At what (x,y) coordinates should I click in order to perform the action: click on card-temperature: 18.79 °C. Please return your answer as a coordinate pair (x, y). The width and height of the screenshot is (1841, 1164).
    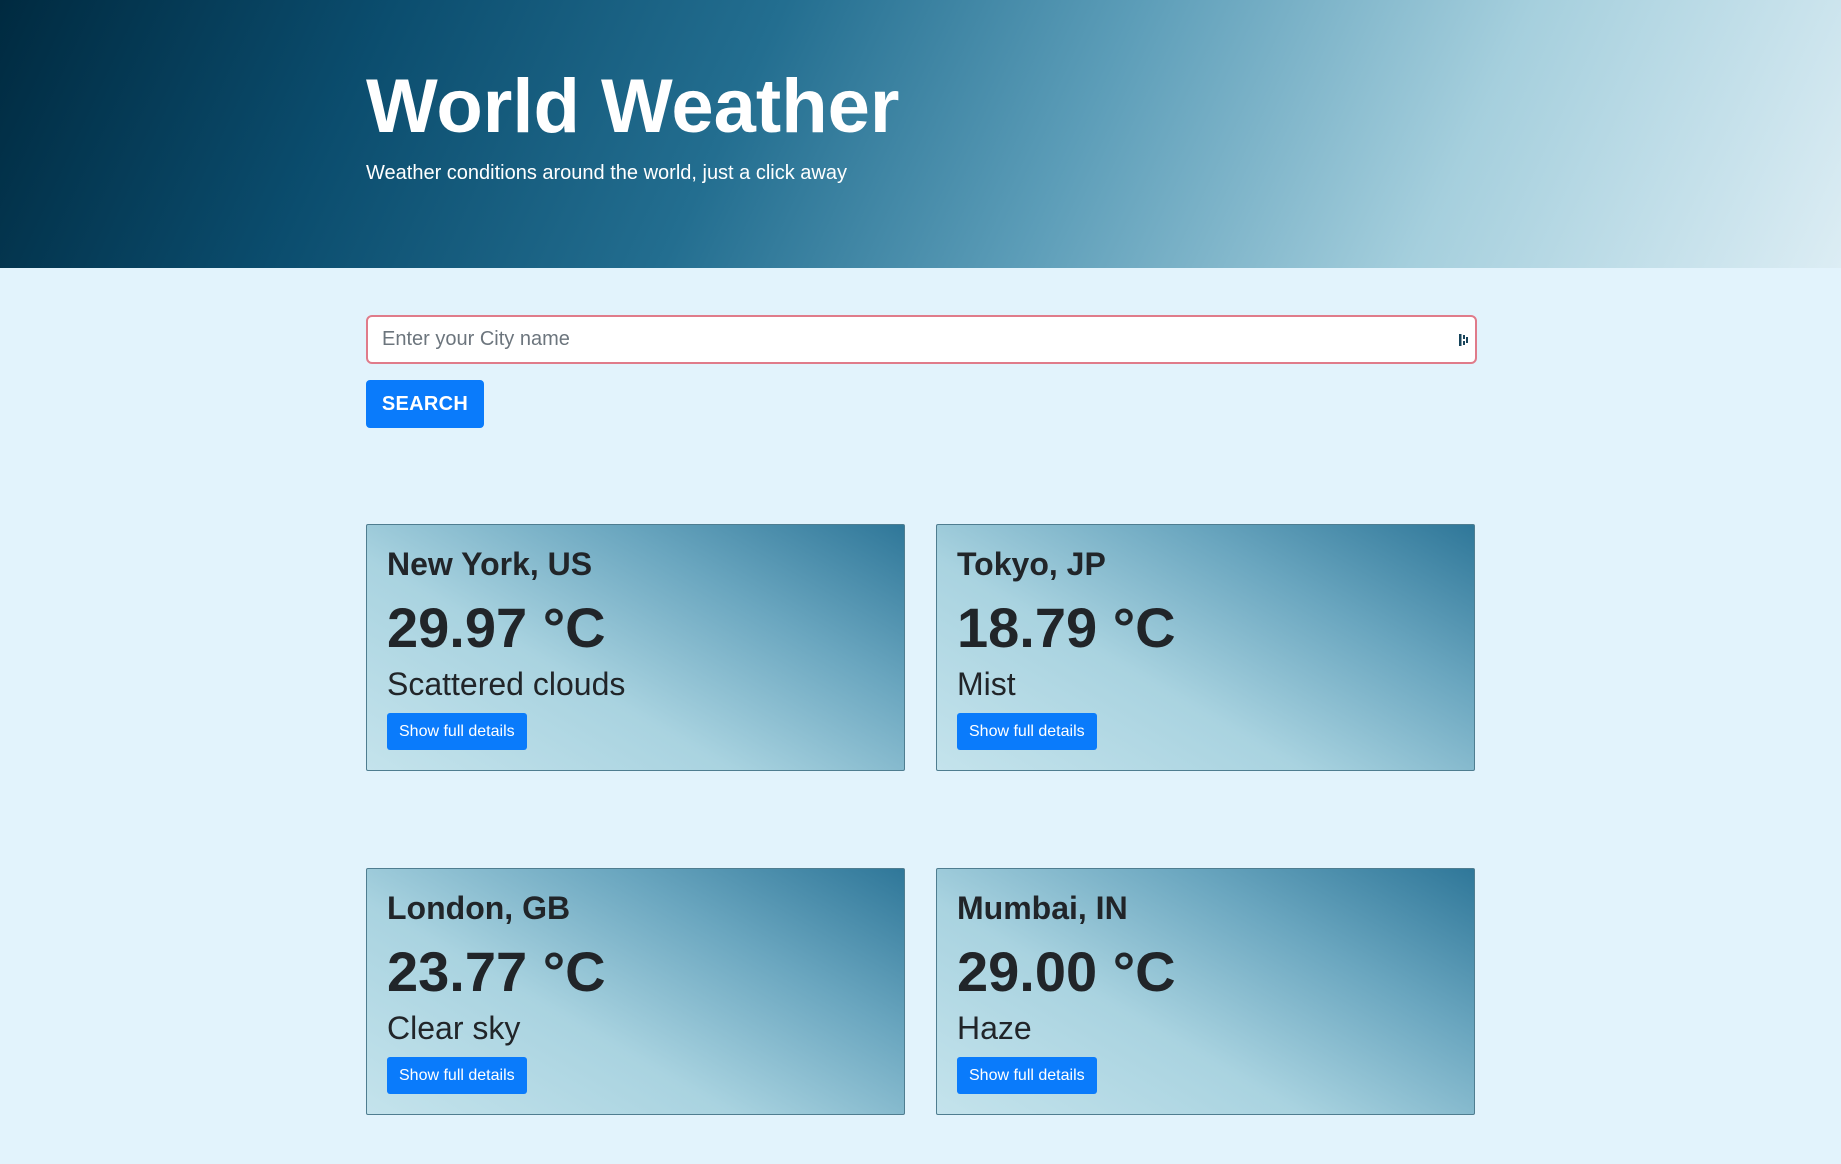
    Looking at the image, I should click on (1066, 627).